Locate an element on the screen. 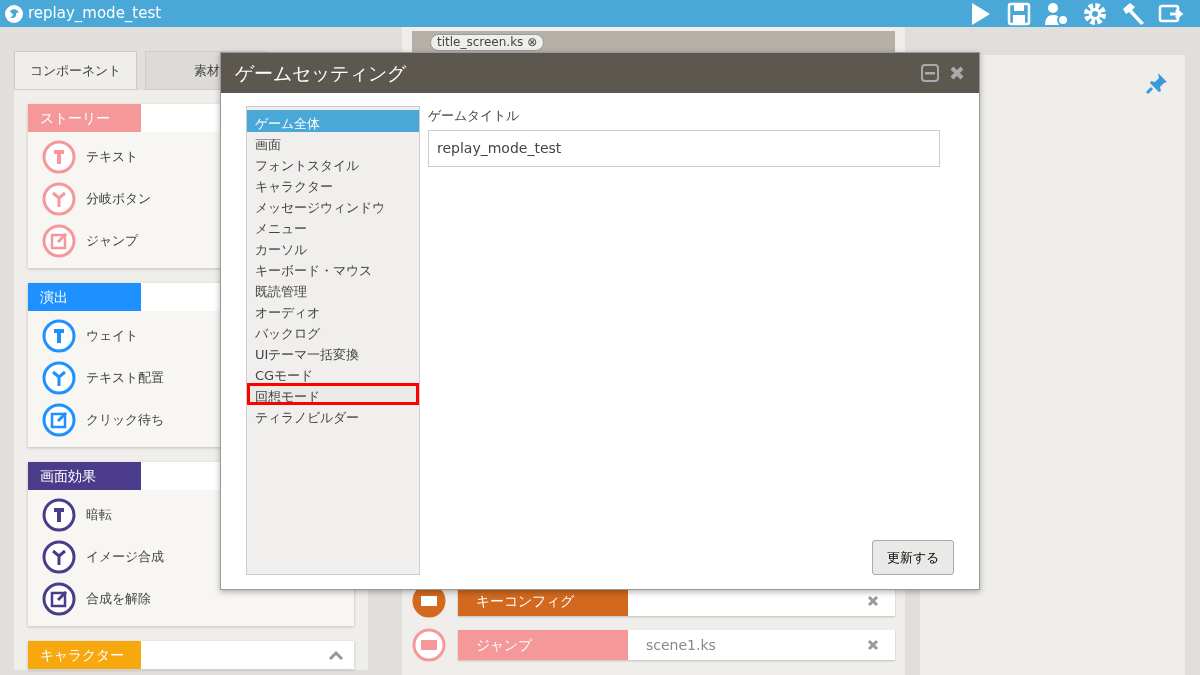  component-label: テキスト配置 is located at coordinates (125, 378).